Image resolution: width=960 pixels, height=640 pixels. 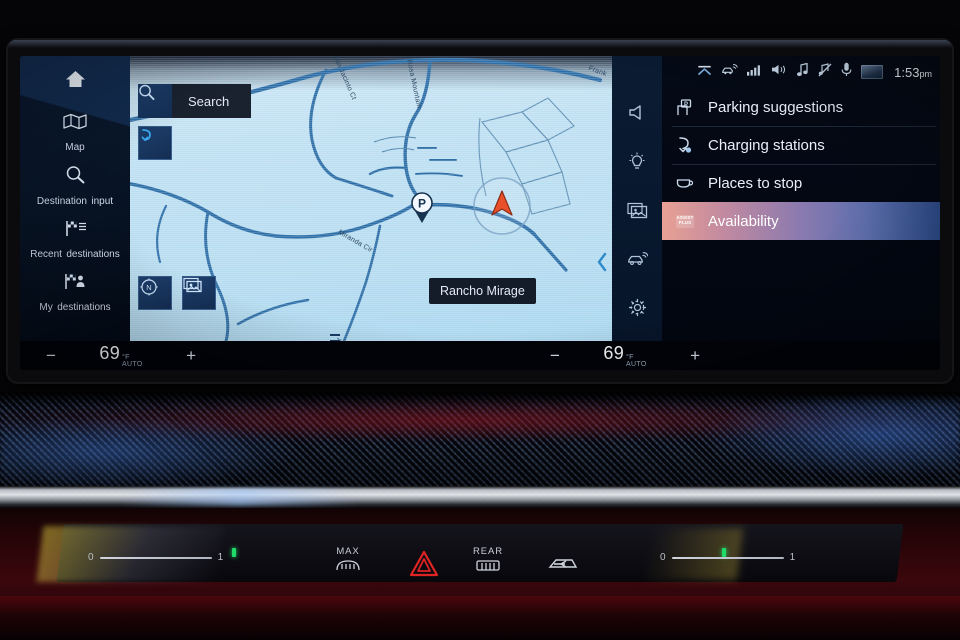 I want to click on hazard-triangle-icon, so click(x=424, y=563).